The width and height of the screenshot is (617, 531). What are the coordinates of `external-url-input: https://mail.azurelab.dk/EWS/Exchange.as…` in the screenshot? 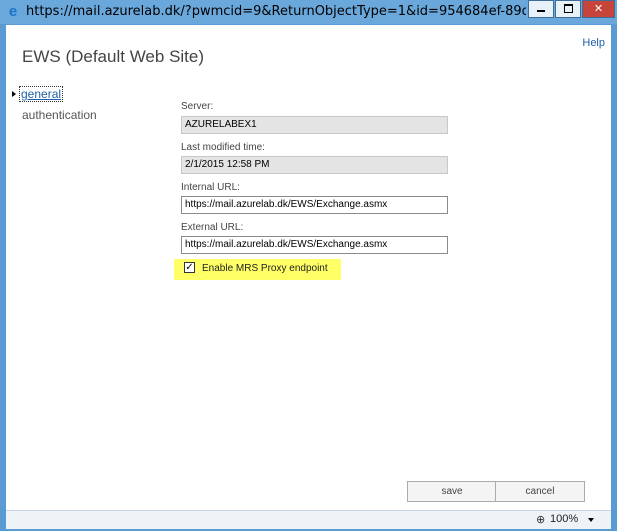 It's located at (314, 245).